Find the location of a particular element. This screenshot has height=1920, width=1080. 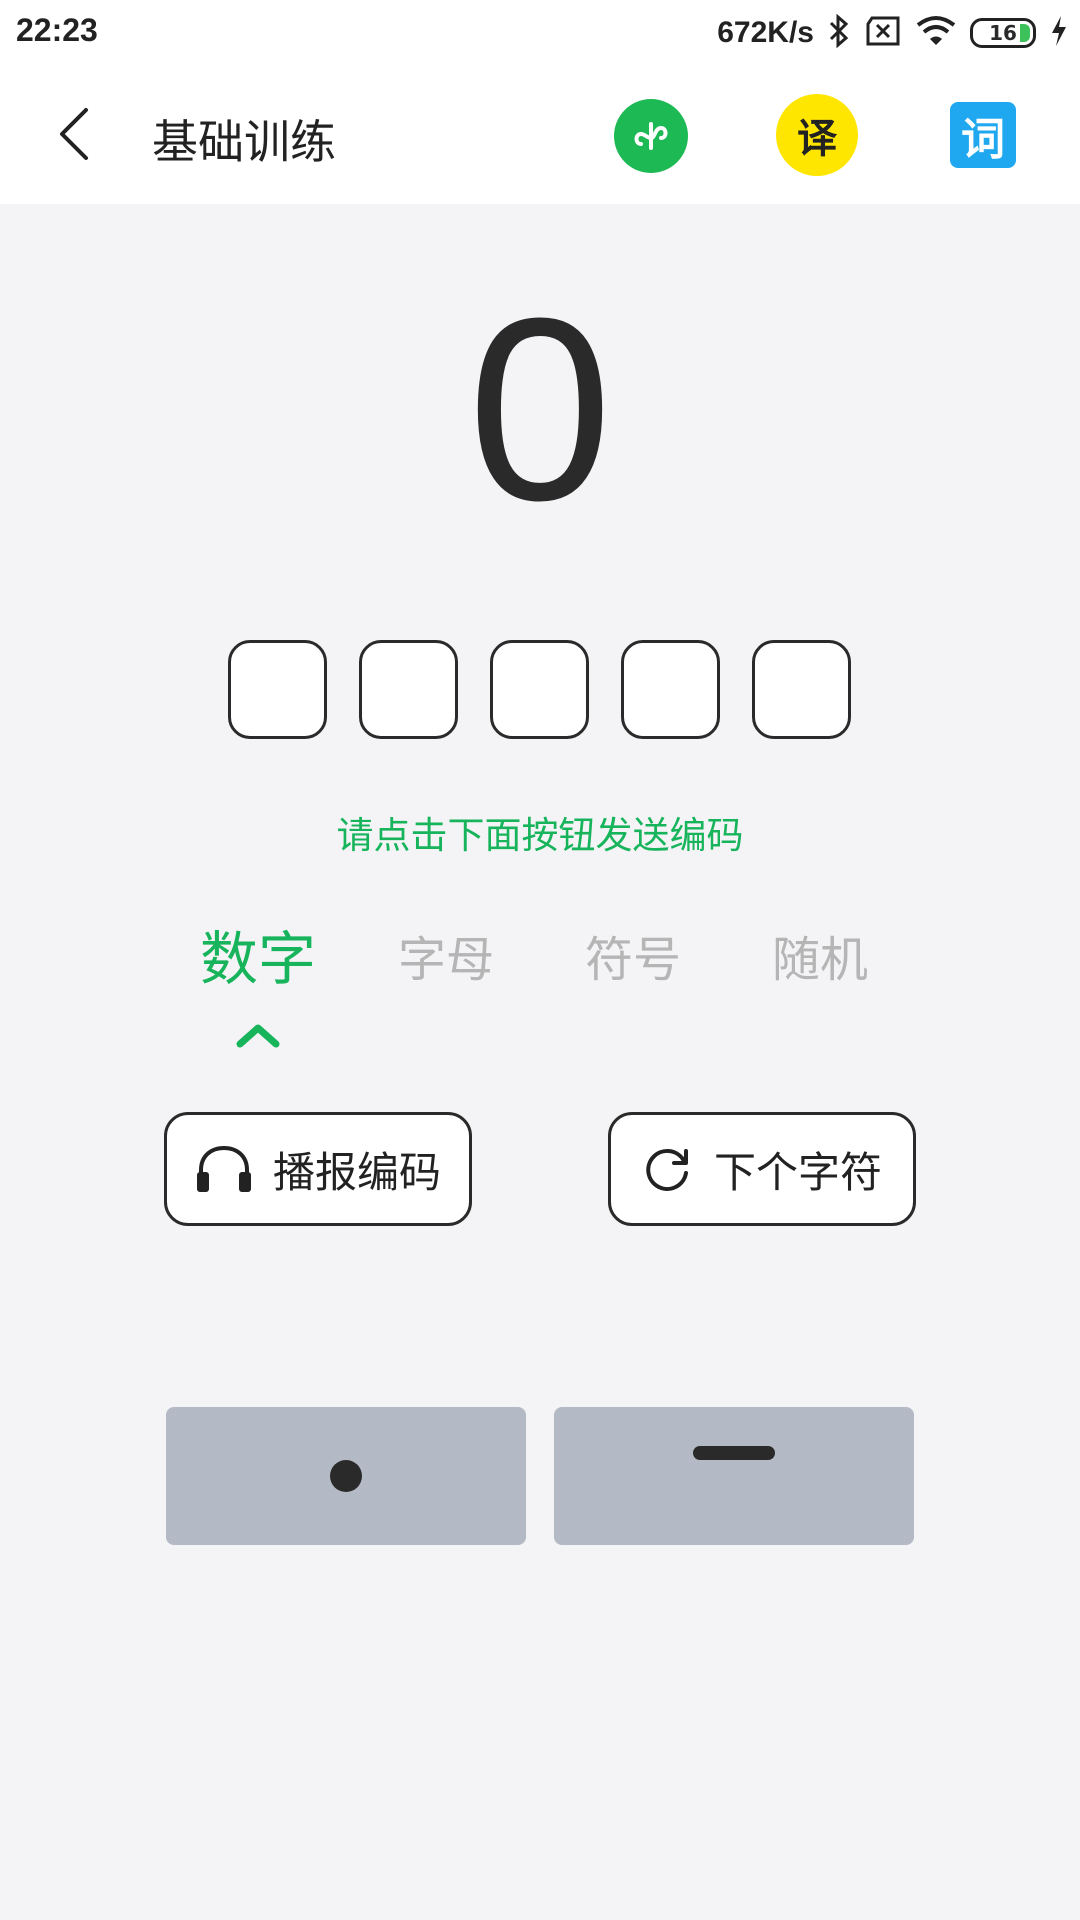

play-code-button: 播报编码 is located at coordinates (318, 1169).